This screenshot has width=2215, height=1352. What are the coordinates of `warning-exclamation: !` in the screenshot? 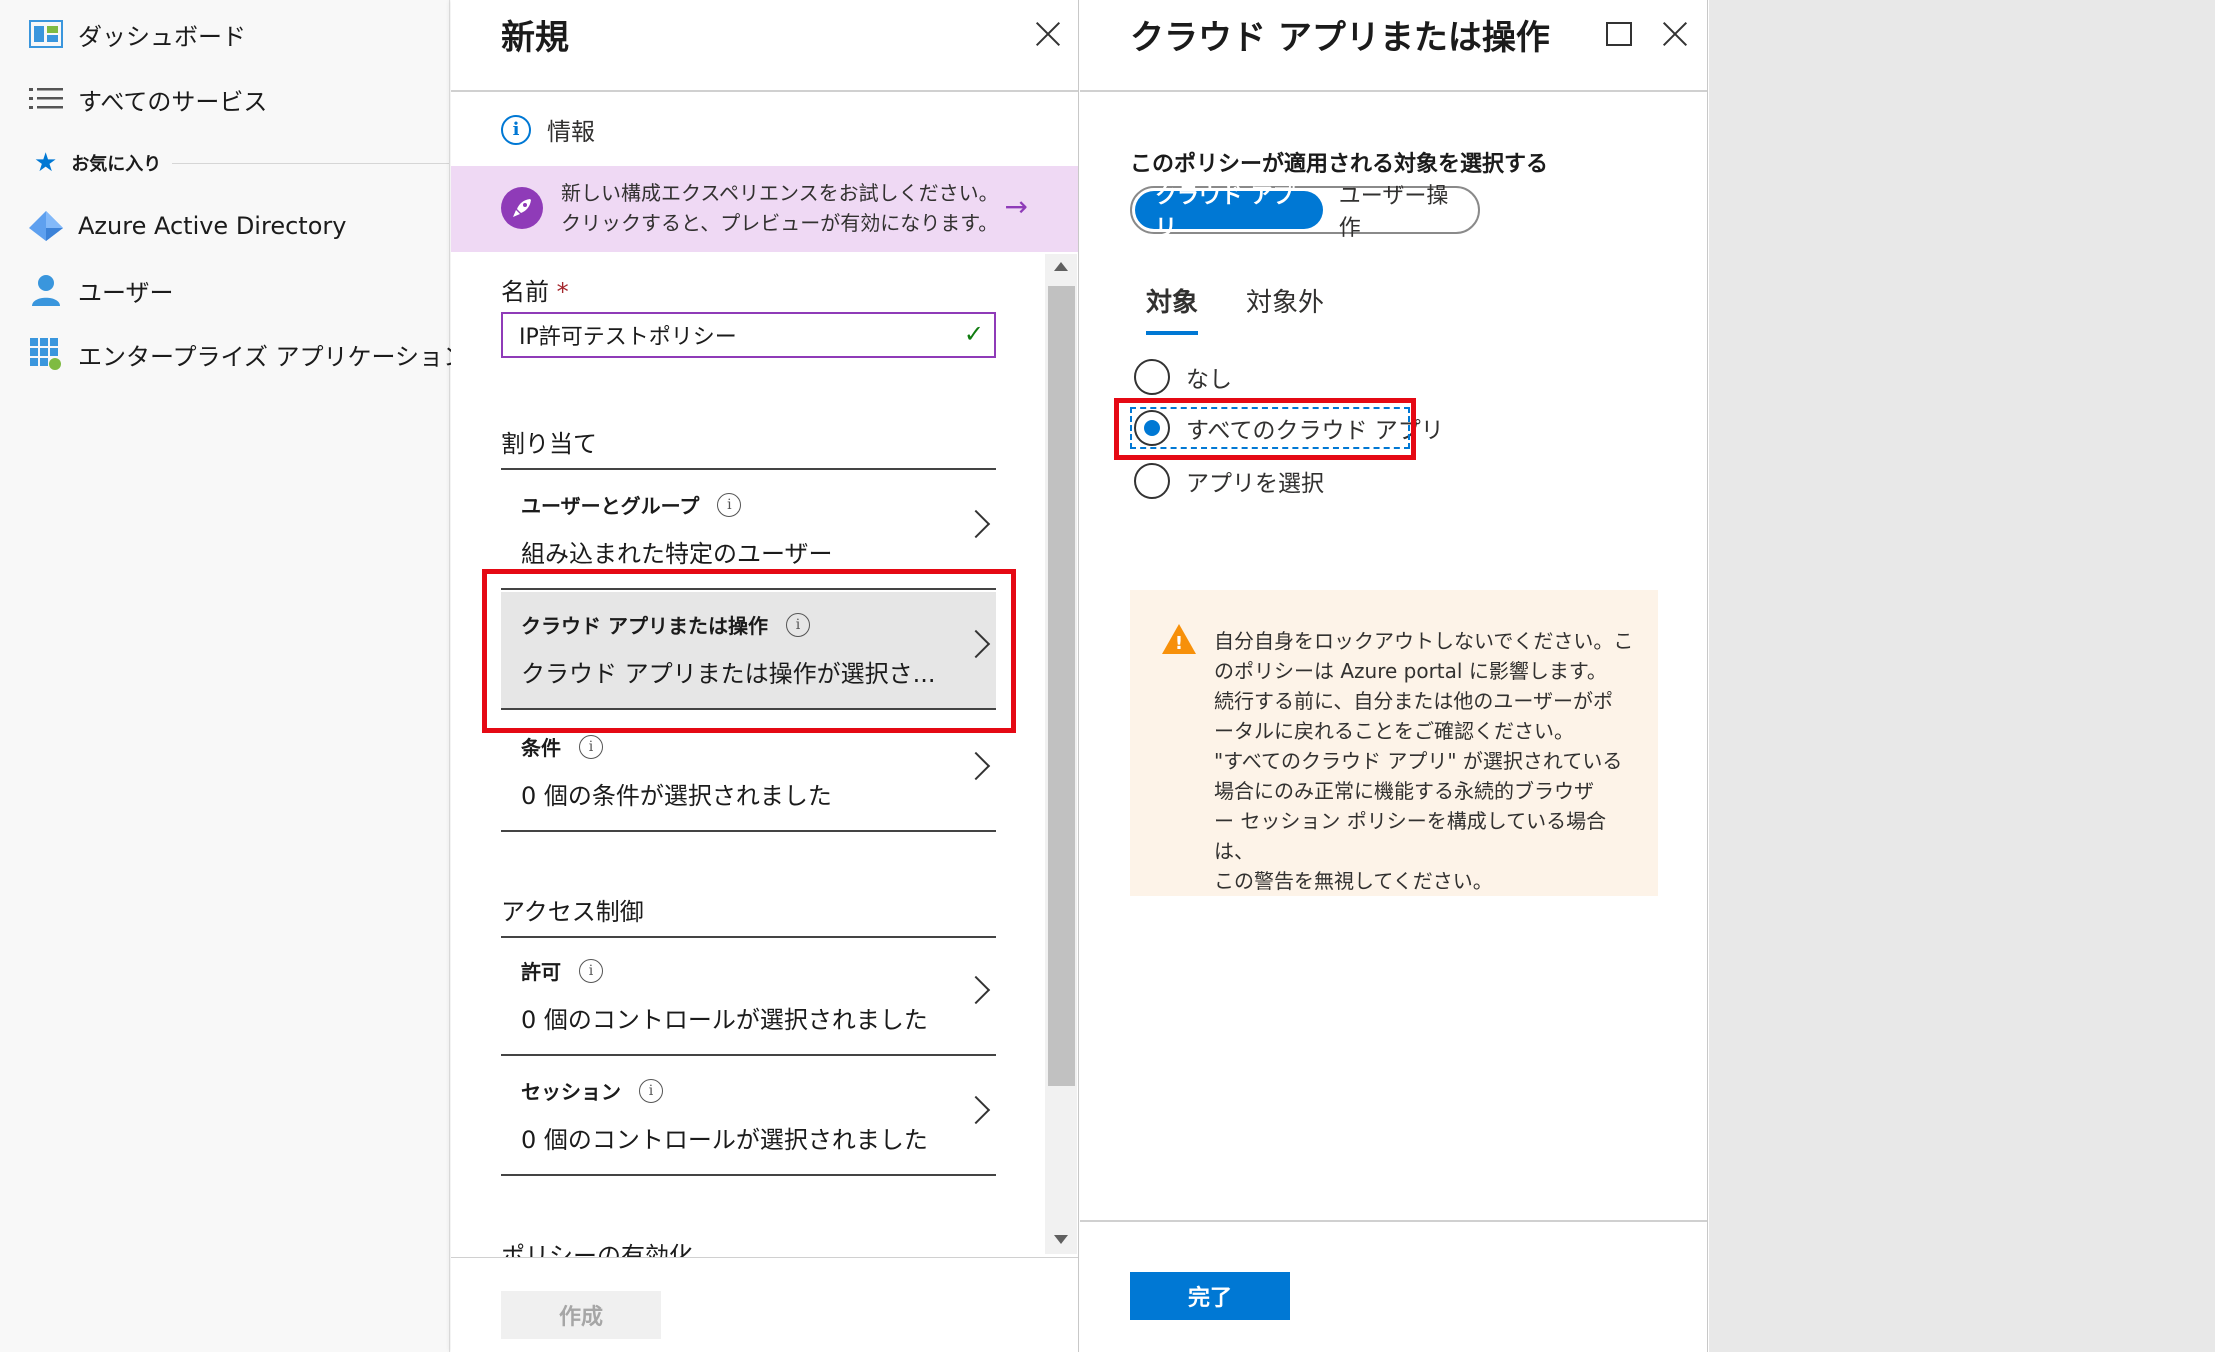 It's located at (1179, 643).